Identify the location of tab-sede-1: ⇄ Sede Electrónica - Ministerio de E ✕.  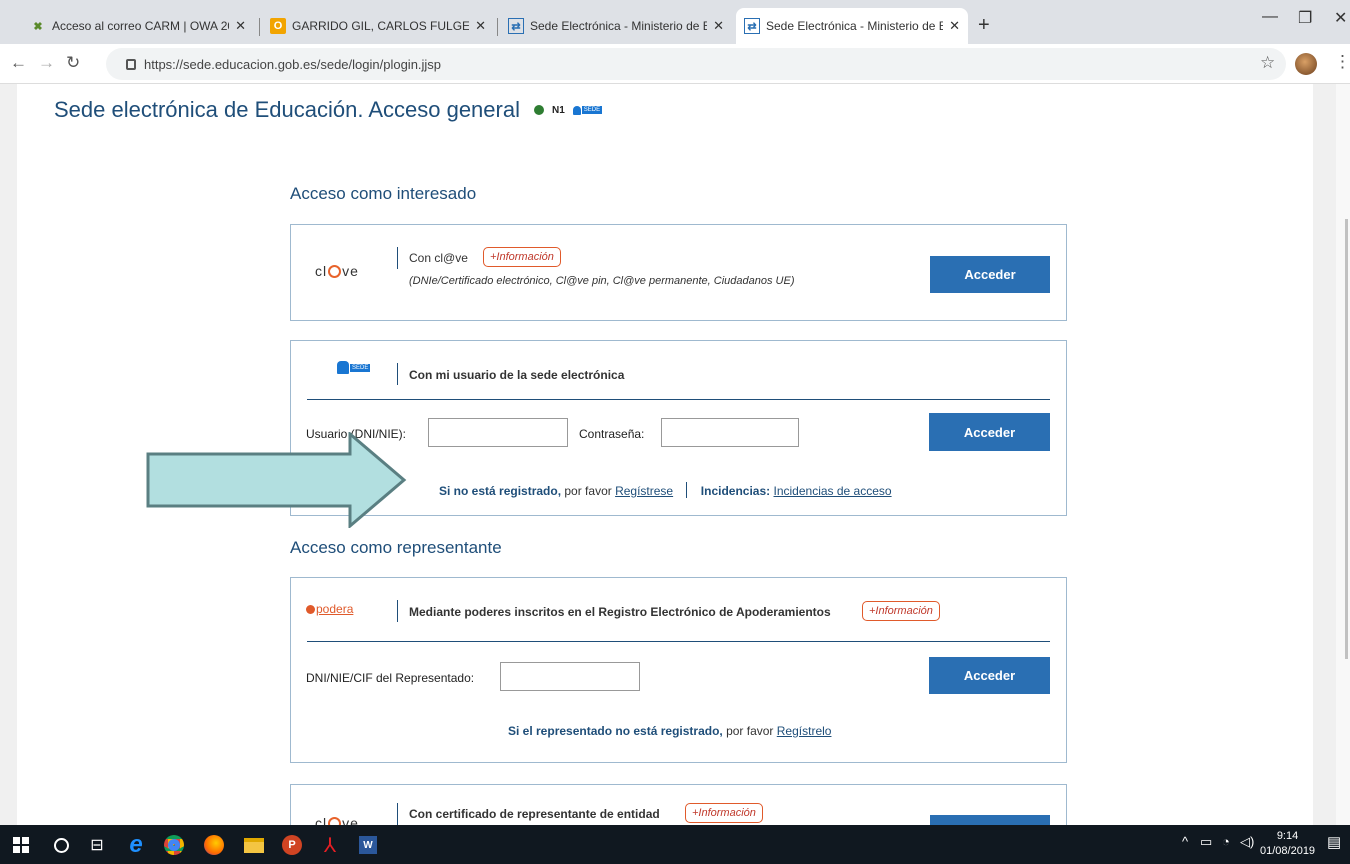
(616, 26).